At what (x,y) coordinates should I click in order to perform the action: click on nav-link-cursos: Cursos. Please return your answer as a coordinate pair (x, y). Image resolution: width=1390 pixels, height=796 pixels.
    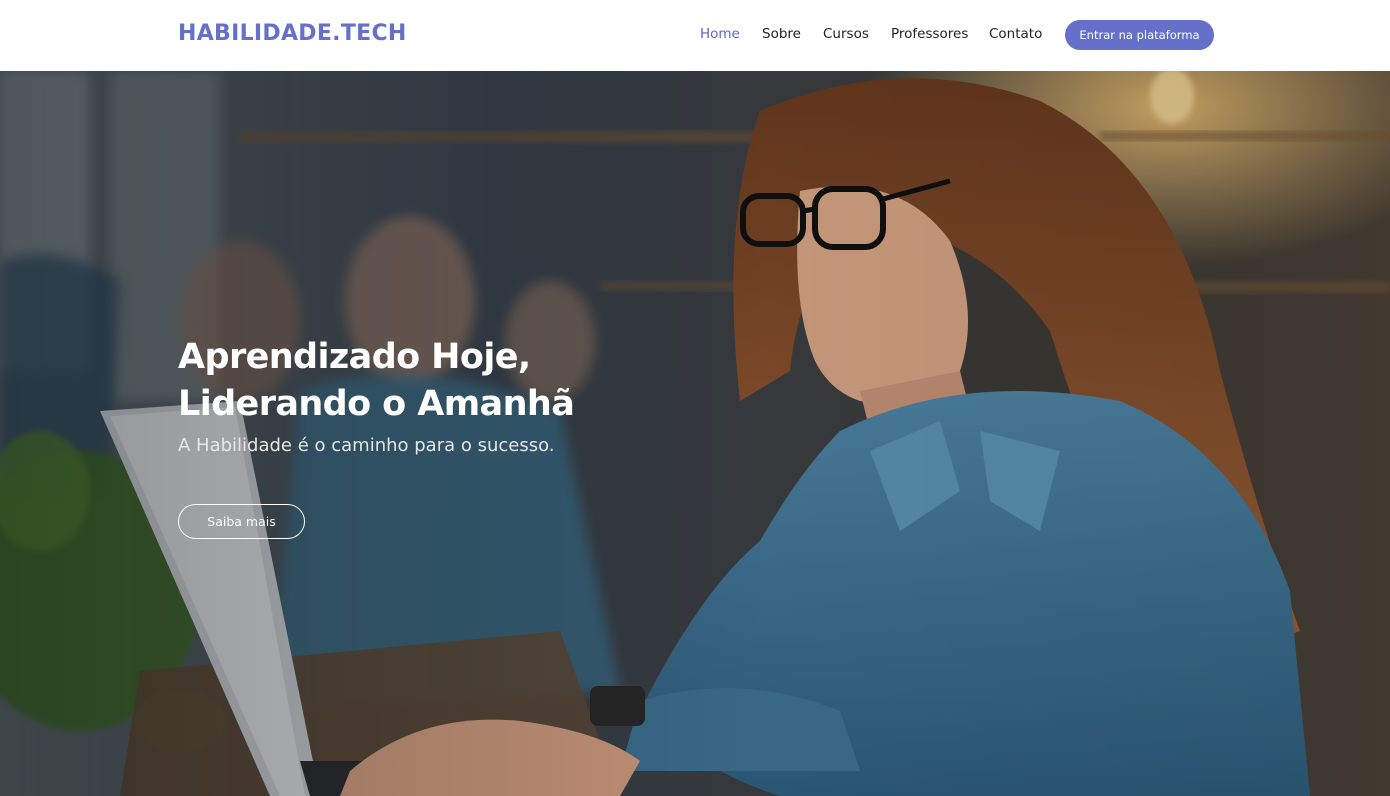
    Looking at the image, I should click on (846, 34).